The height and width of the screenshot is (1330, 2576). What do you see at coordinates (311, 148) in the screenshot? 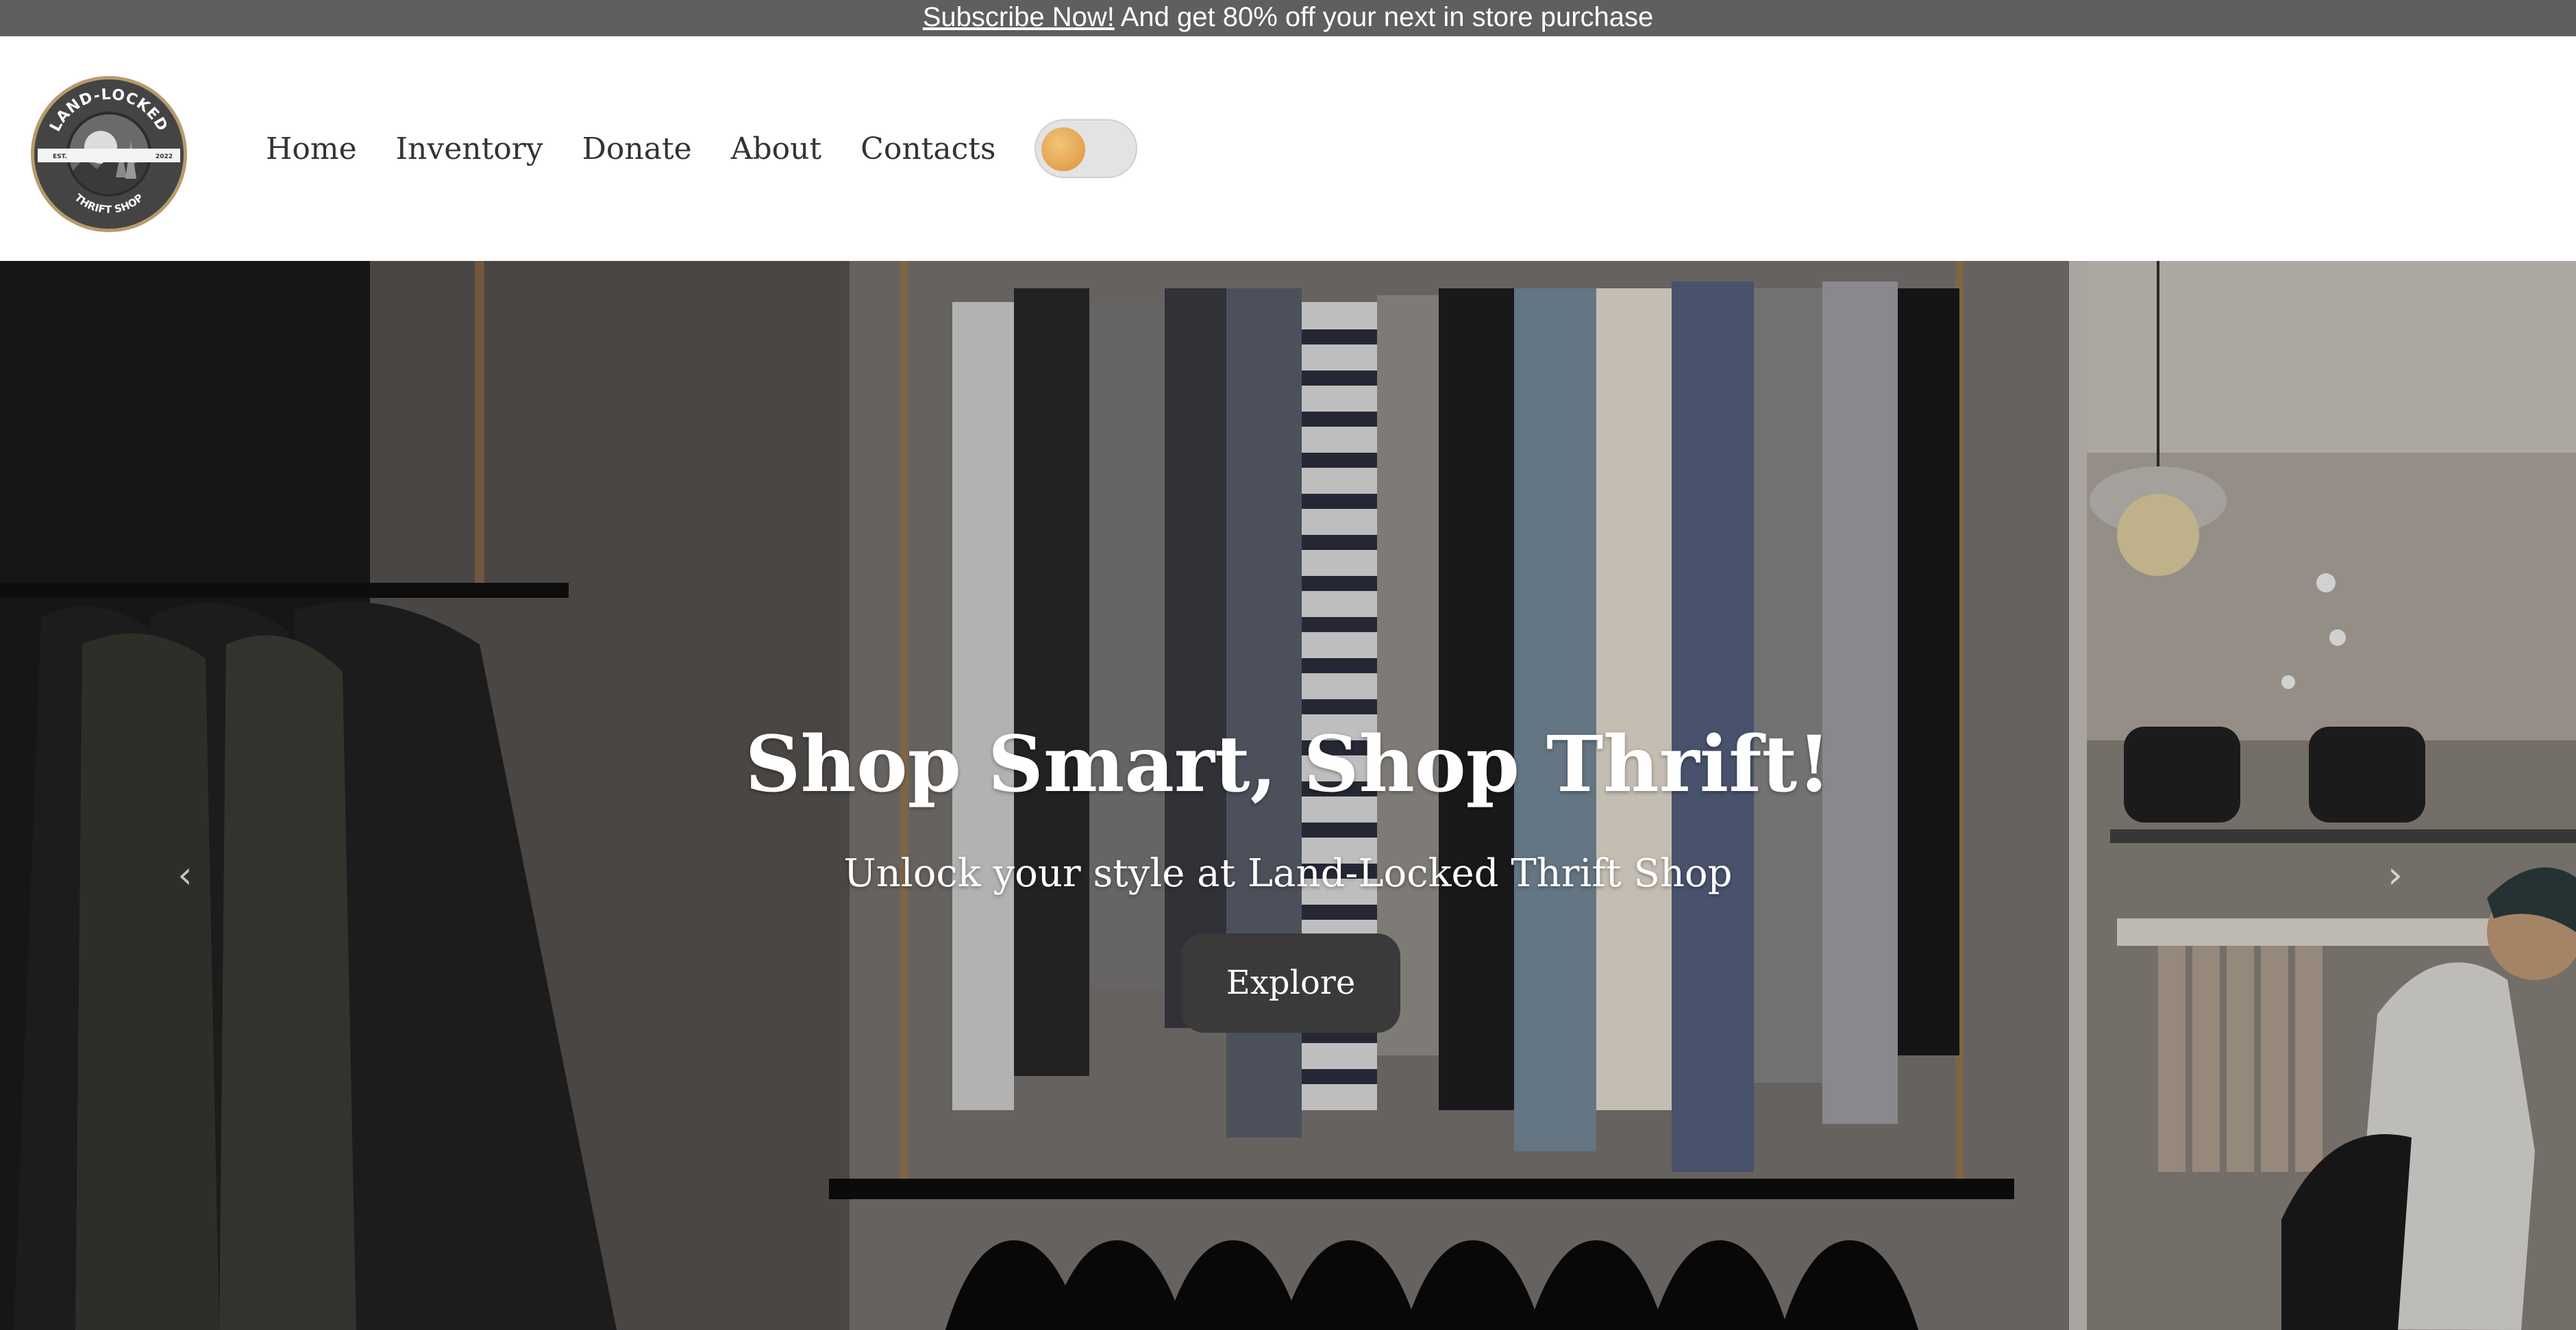
I see `nav-home: Home` at bounding box center [311, 148].